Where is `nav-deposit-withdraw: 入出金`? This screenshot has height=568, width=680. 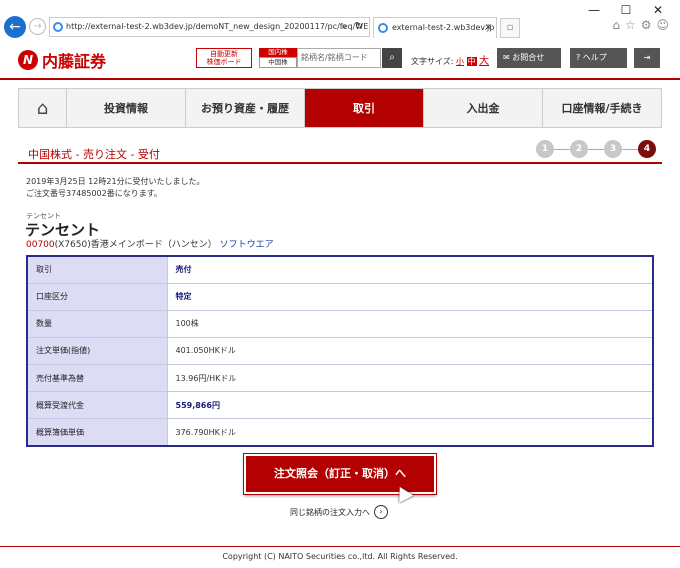 nav-deposit-withdraw: 入出金 is located at coordinates (483, 108).